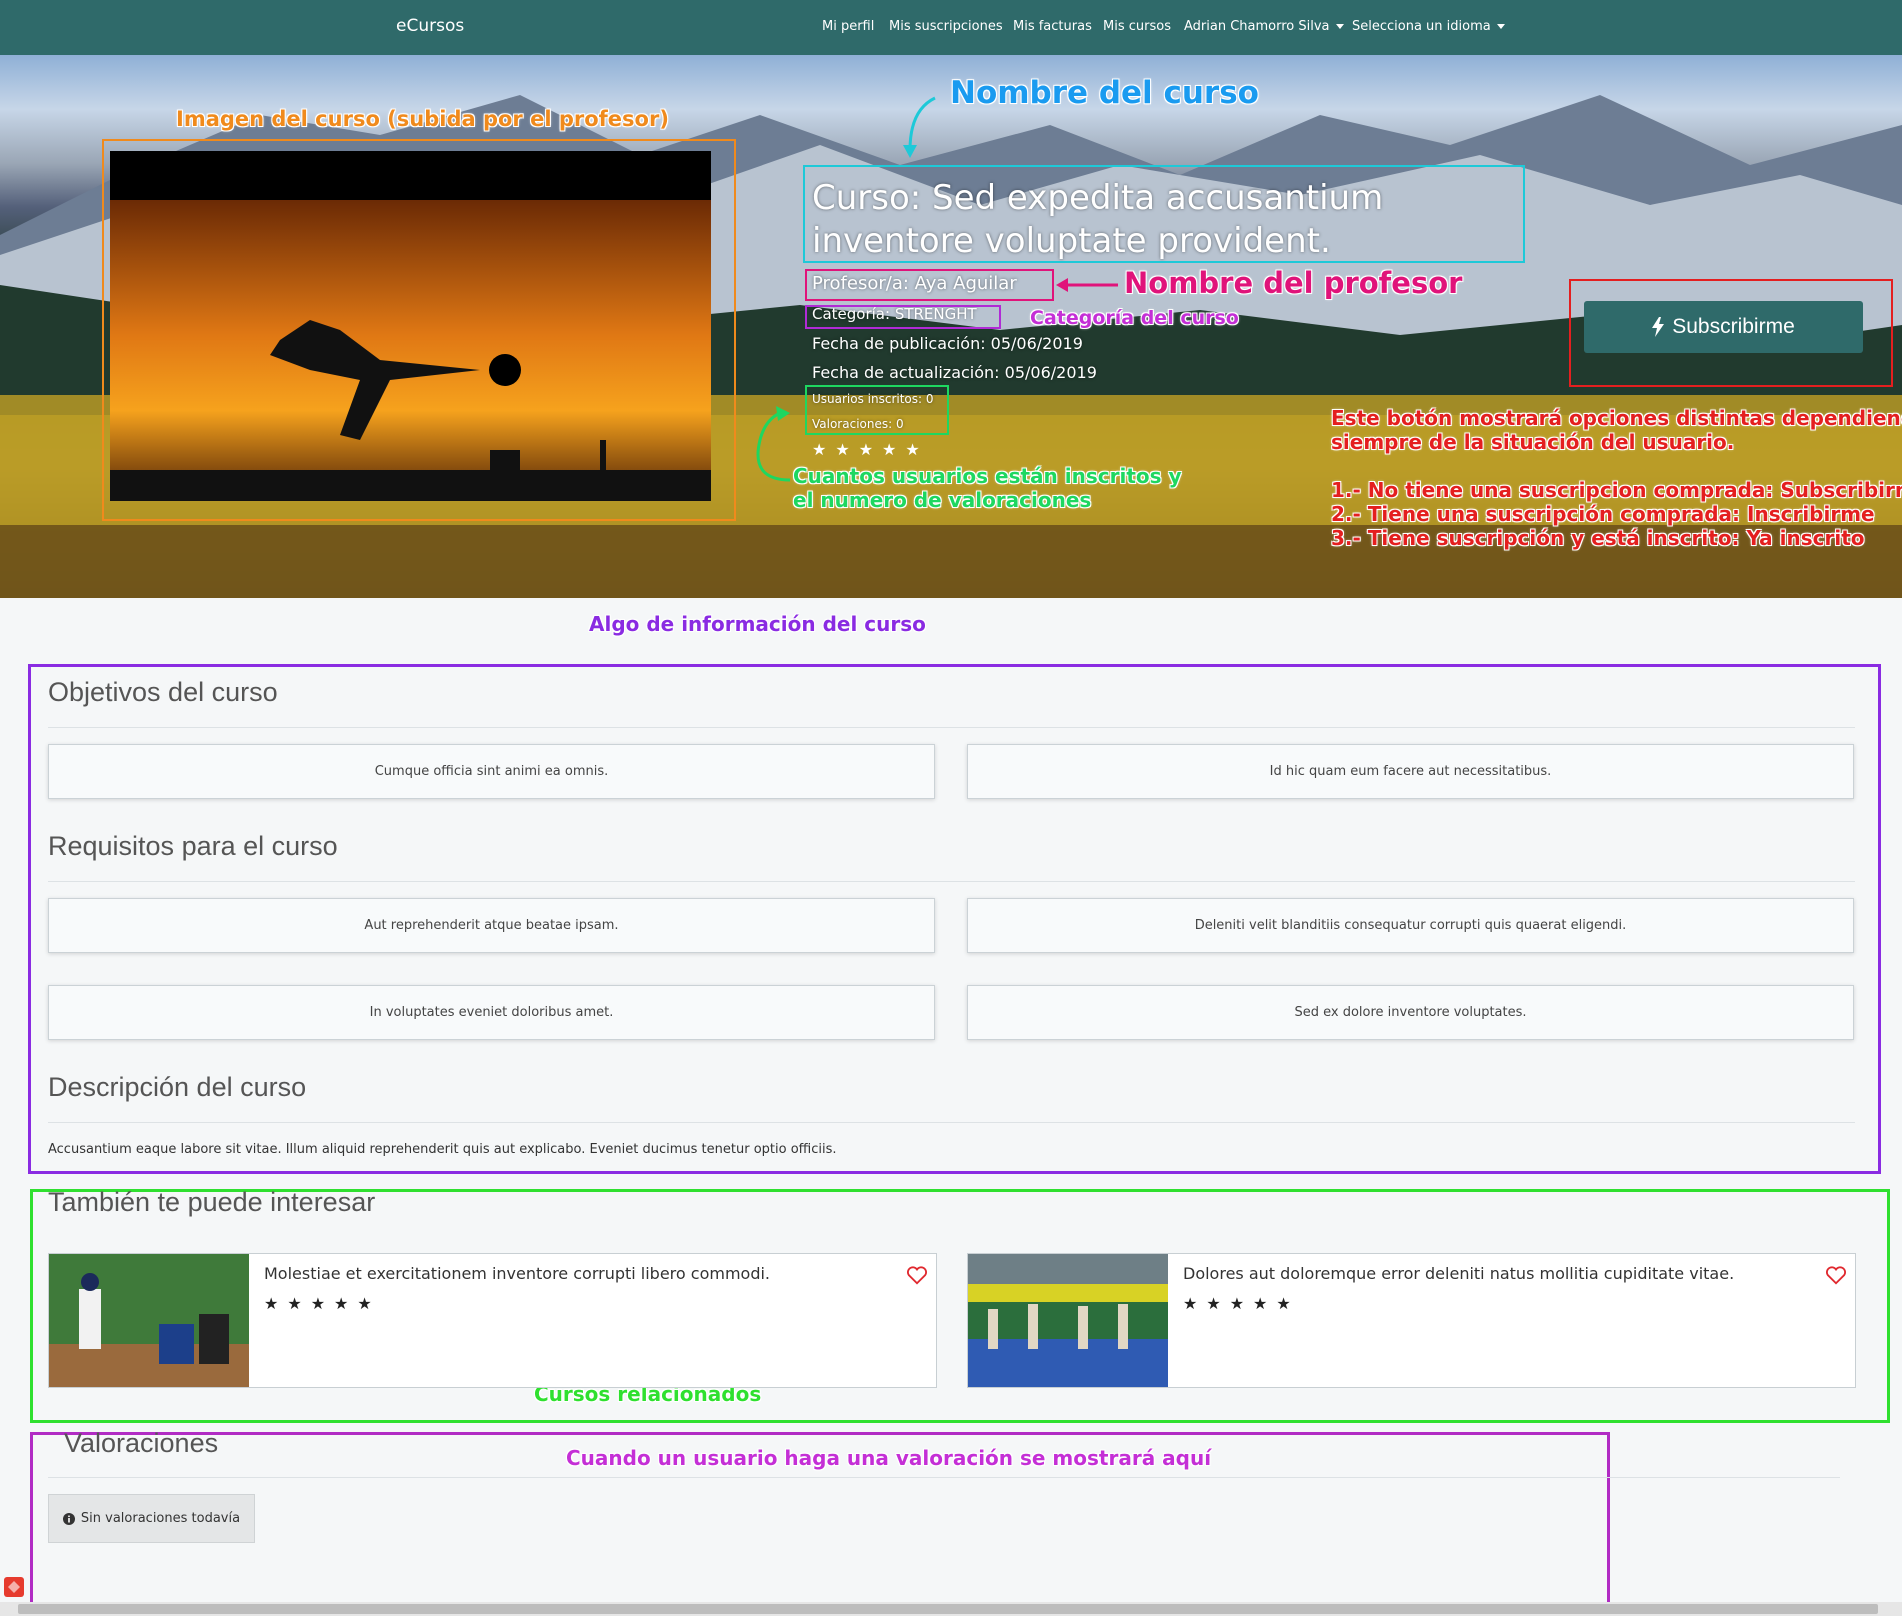 Image resolution: width=1902 pixels, height=1616 pixels. What do you see at coordinates (1104, 93) in the screenshot?
I see `annotation-course-name: Nombre del curso` at bounding box center [1104, 93].